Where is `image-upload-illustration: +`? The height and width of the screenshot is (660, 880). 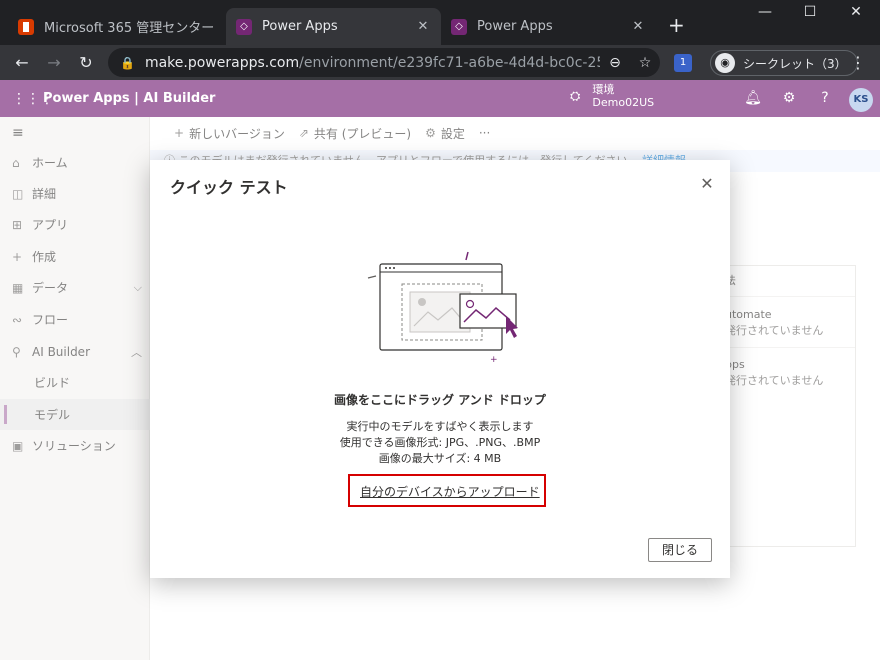 image-upload-illustration: + is located at coordinates (442, 308).